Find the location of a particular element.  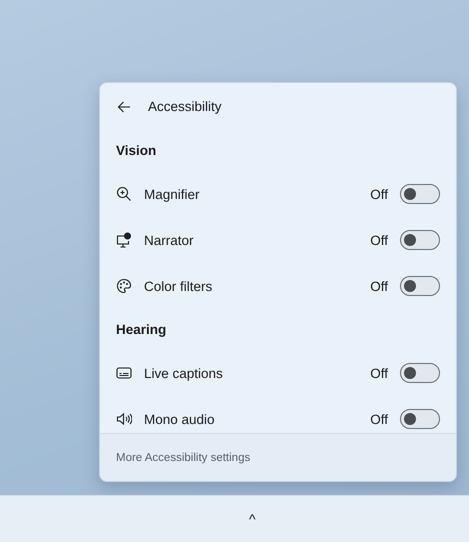

setting-label: Color filters is located at coordinates (179, 286).